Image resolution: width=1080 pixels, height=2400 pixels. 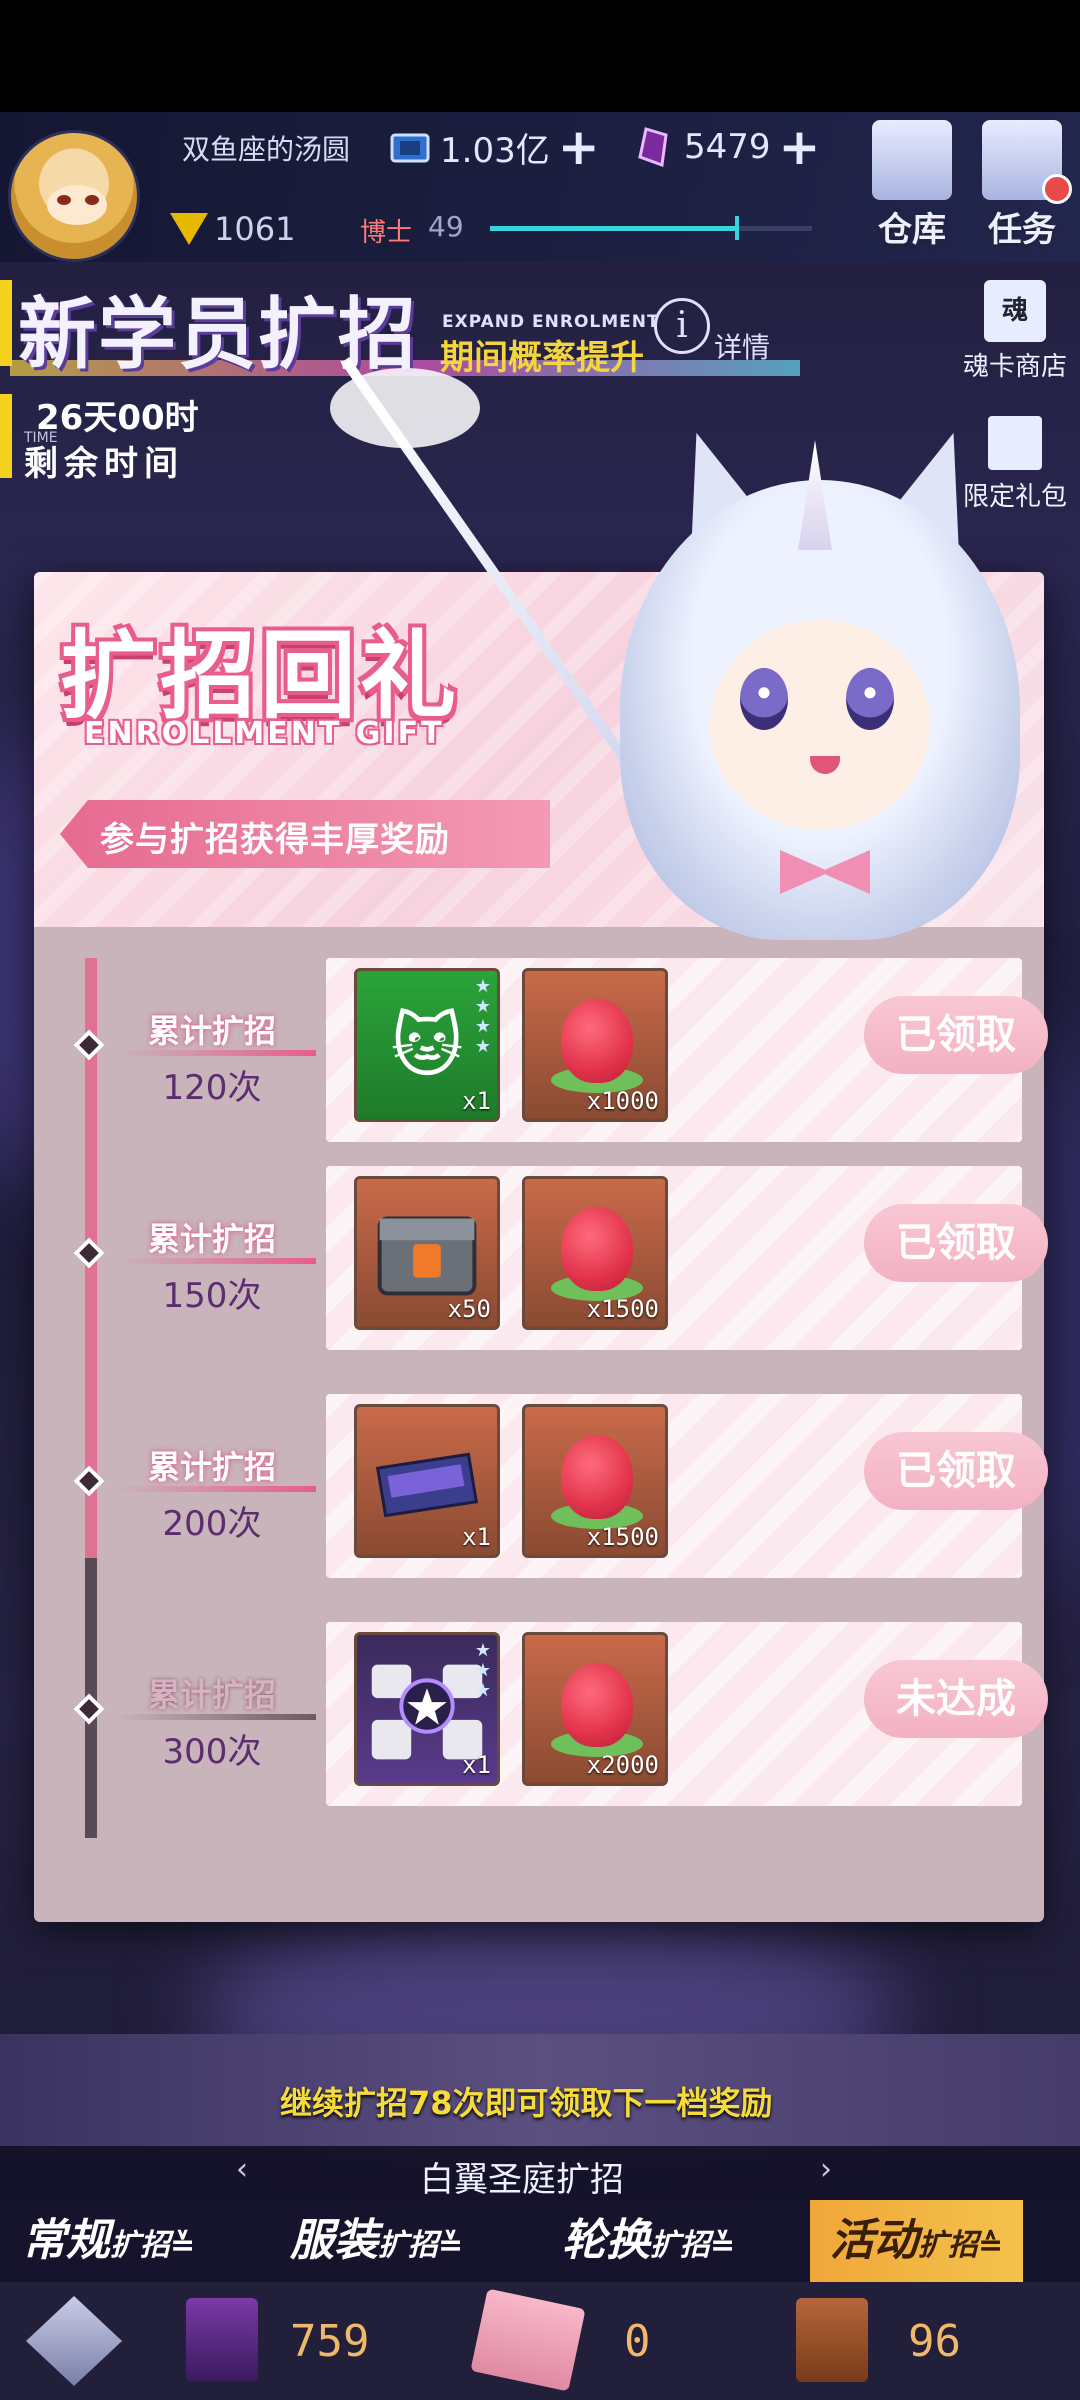 What do you see at coordinates (526, 2103) in the screenshot?
I see `progress-hint: 继续扩招78次即可领取下一档奖励` at bounding box center [526, 2103].